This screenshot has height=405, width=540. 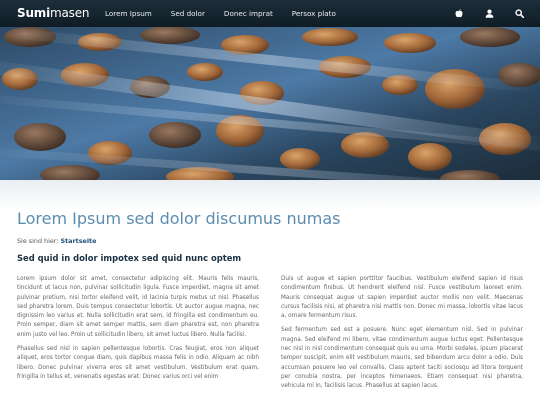 I want to click on page-title: Lorem Ipsum sed dolor discumus numas, so click(x=179, y=218).